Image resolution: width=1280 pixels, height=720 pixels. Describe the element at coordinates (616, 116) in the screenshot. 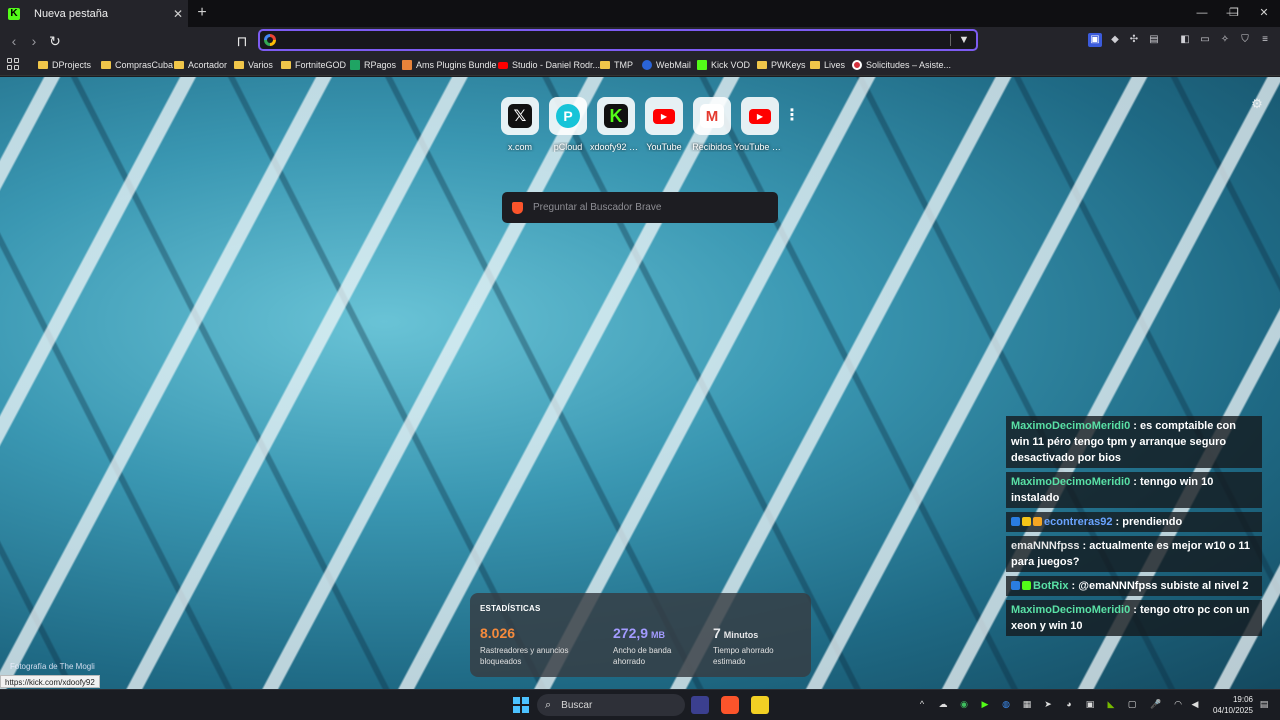

I see `k-icon: K` at that location.